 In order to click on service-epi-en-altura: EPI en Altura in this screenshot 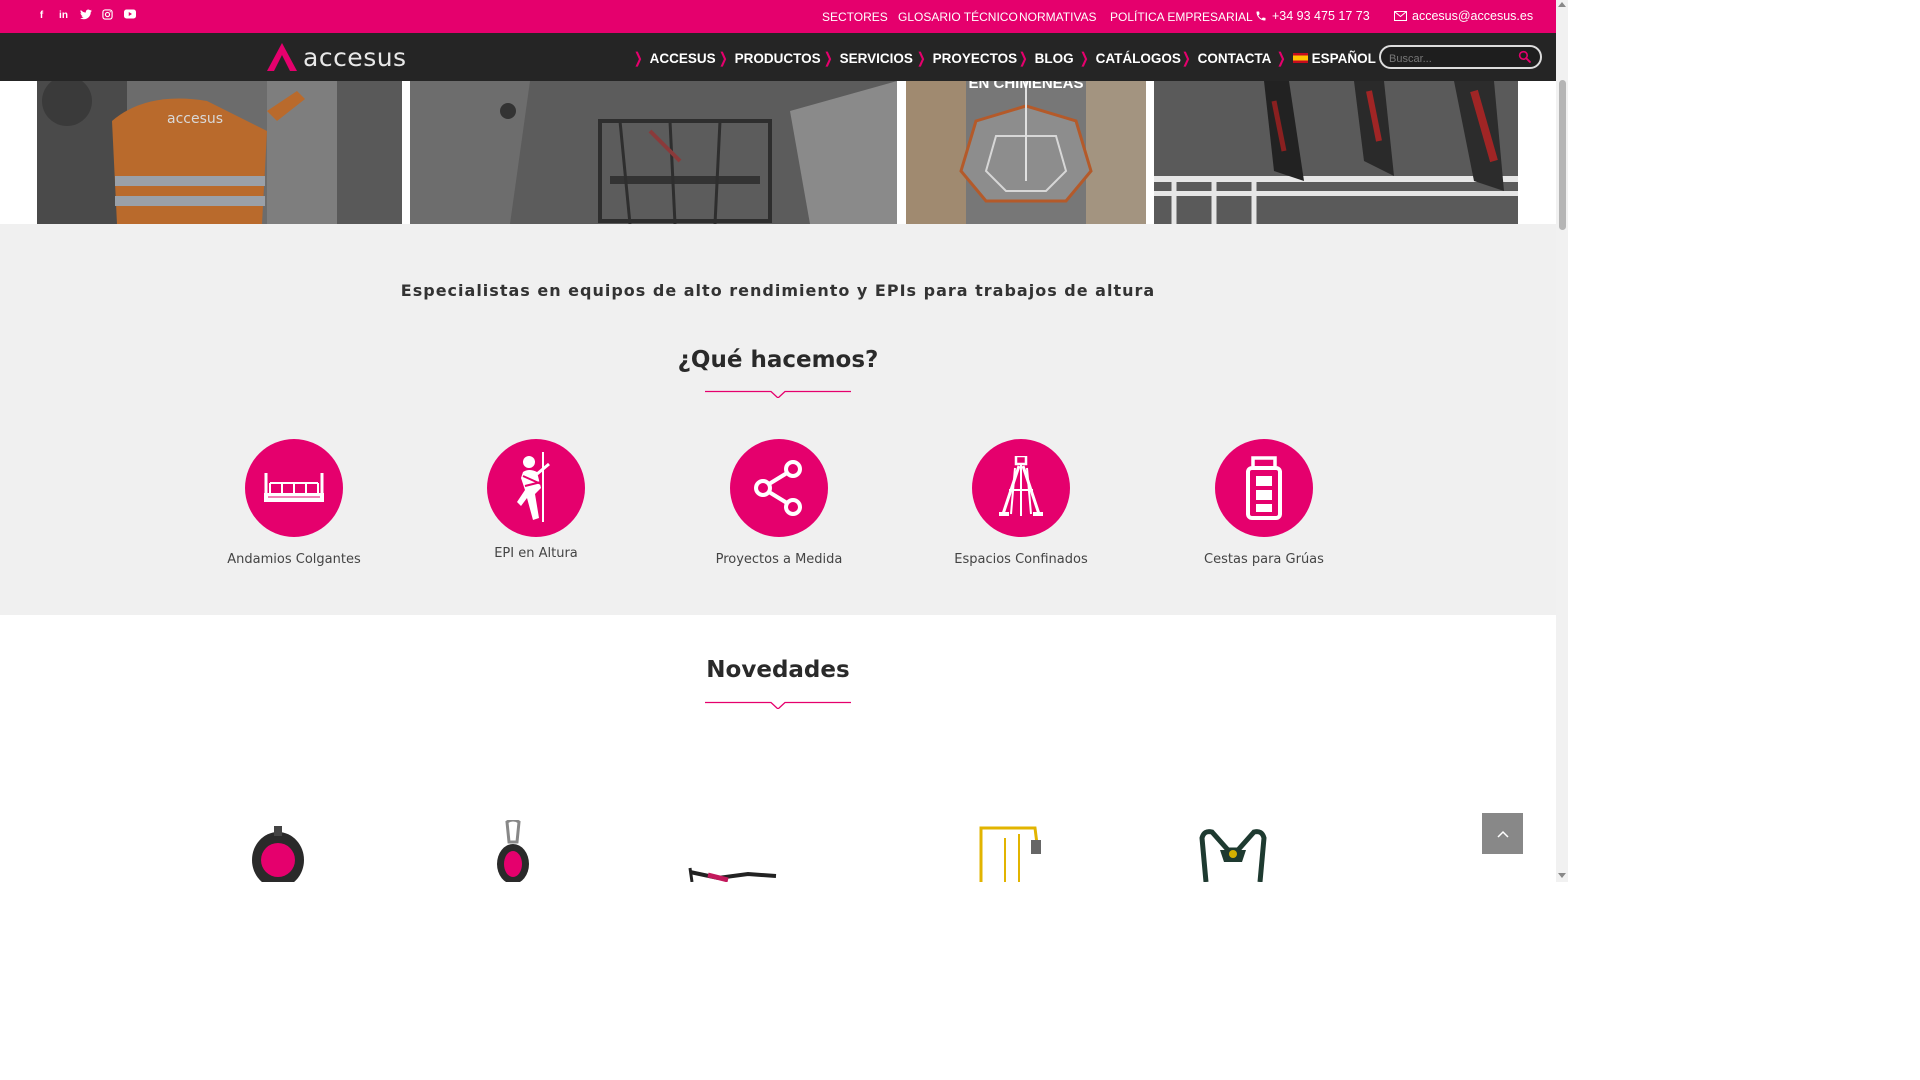, I will do `click(536, 500)`.